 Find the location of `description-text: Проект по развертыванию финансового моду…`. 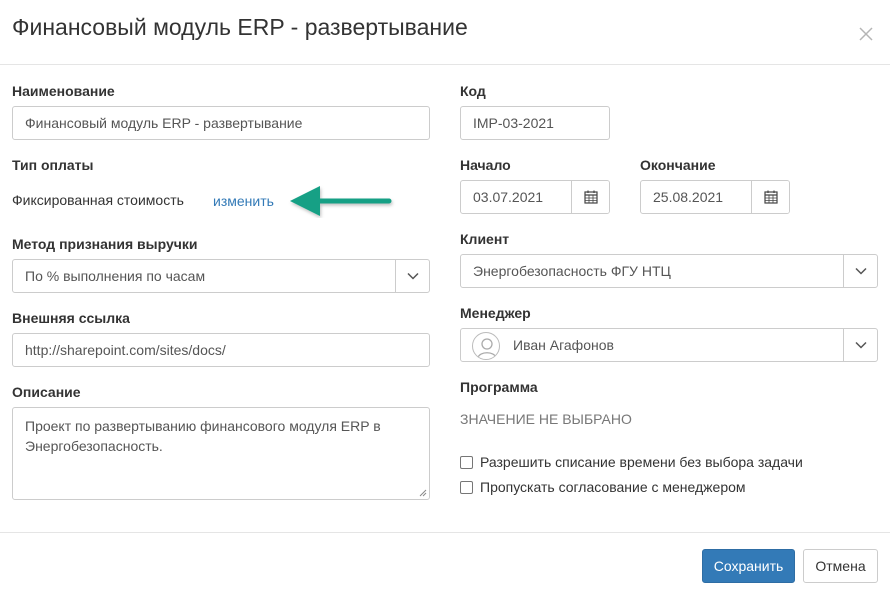

description-text: Проект по развертыванию финансового моду… is located at coordinates (203, 436).